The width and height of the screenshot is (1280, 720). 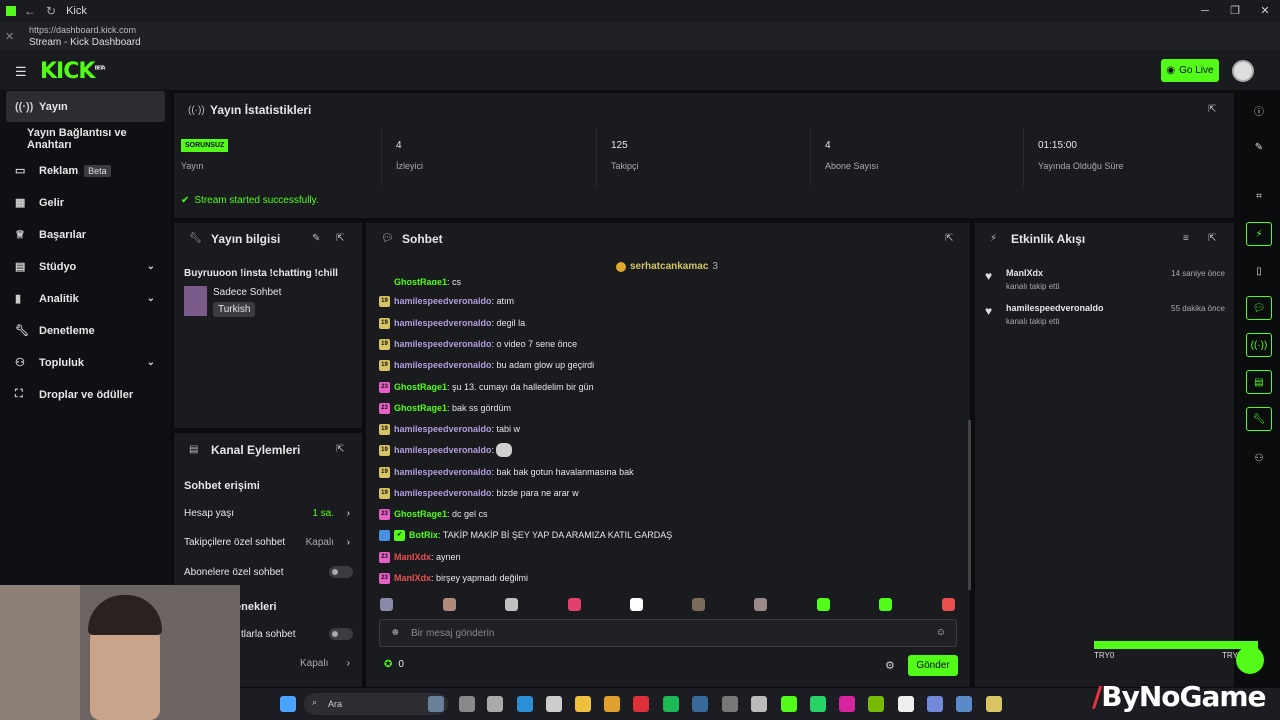 I want to click on section-options: enekleri, so click(x=256, y=607).